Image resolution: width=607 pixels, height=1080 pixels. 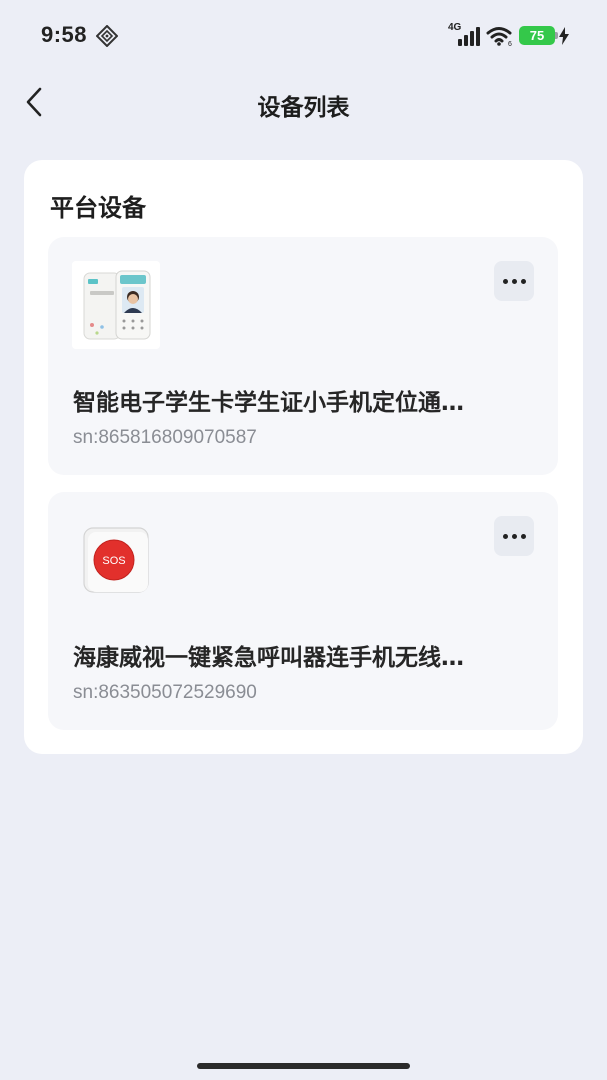 I want to click on signal-icon, so click(x=469, y=36).